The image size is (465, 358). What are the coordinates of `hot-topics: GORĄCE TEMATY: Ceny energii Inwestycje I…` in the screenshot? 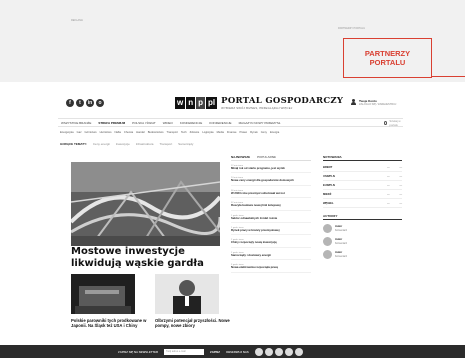 It's located at (126, 144).